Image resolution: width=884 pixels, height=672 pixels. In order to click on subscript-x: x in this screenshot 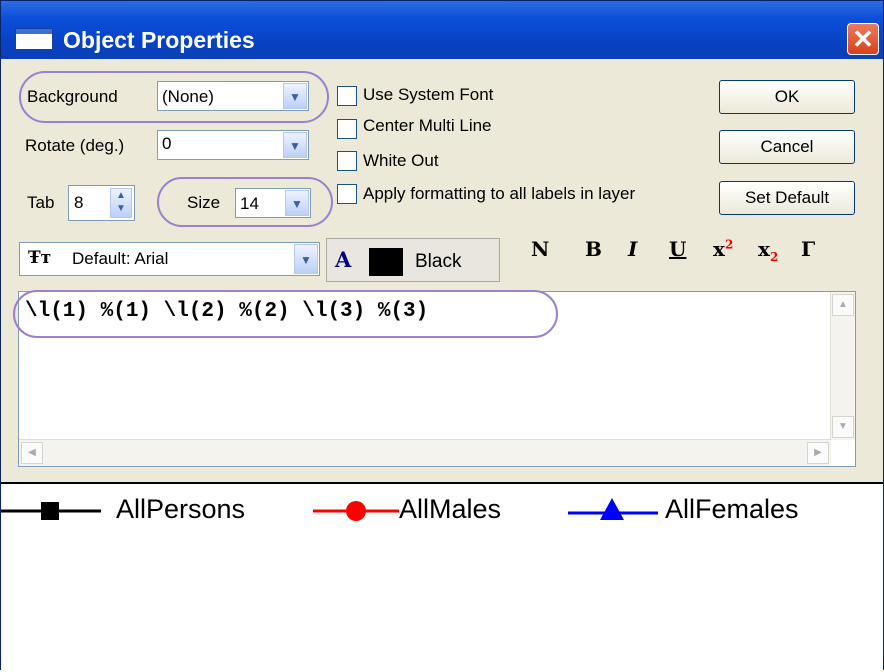, I will do `click(764, 249)`.